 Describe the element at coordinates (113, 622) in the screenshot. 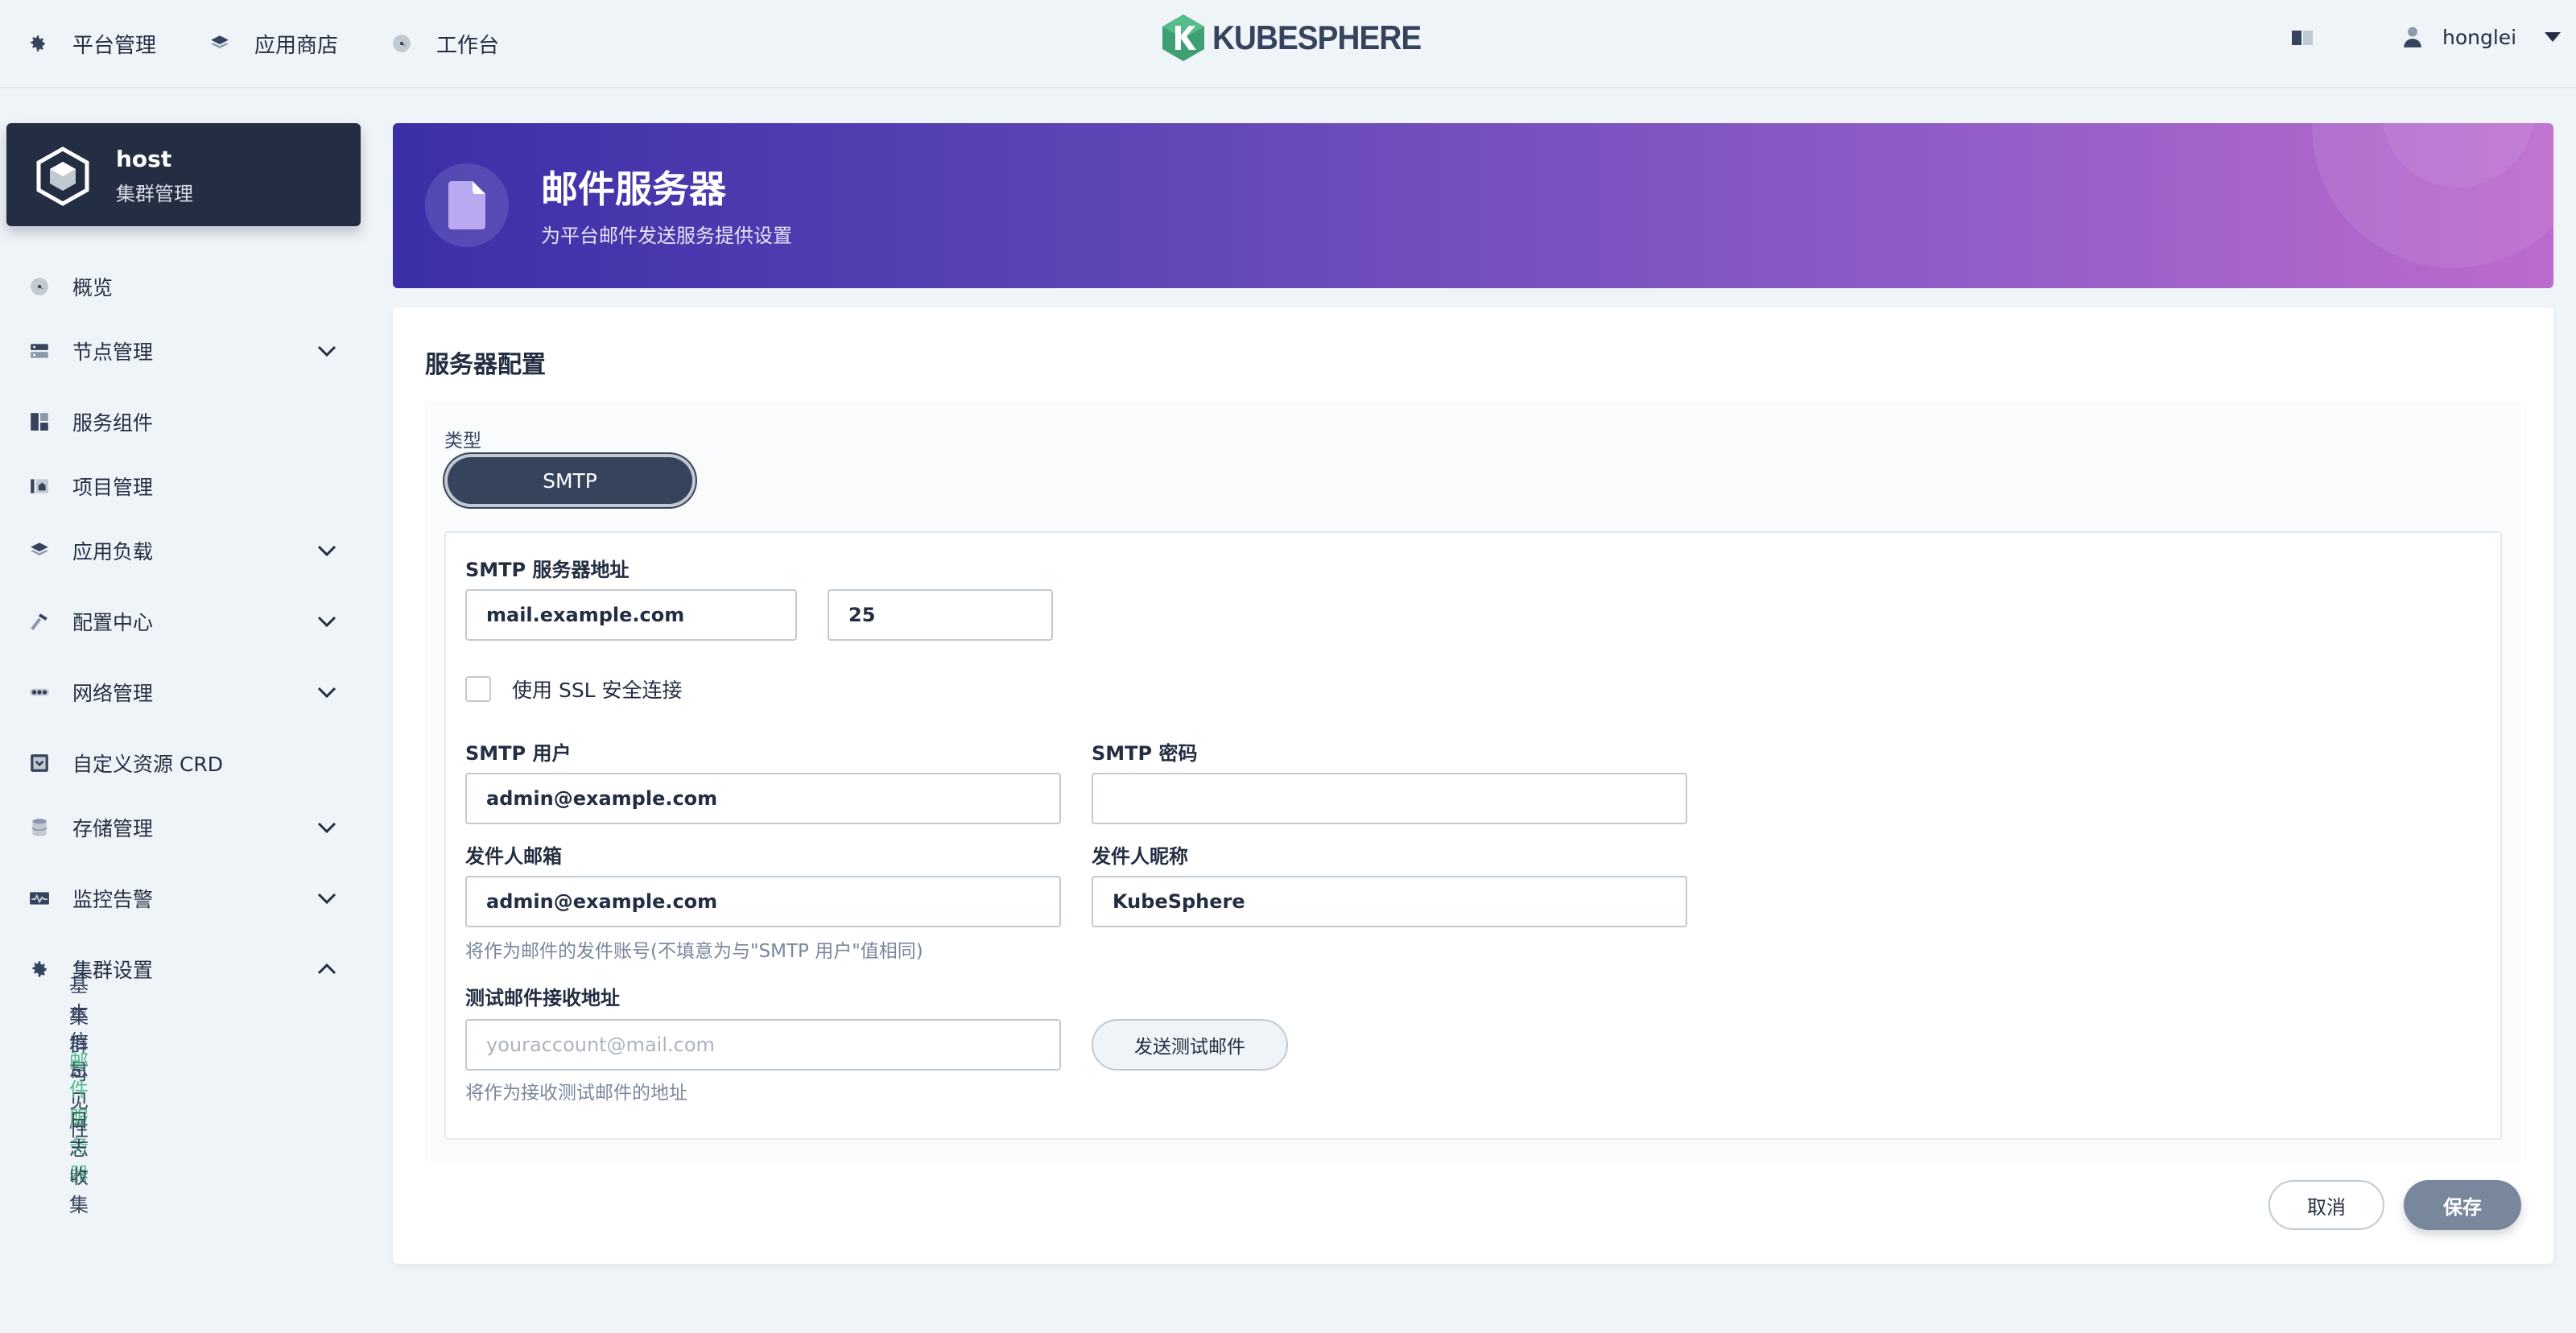

I see `sidebar-item-label: 配置中心` at that location.